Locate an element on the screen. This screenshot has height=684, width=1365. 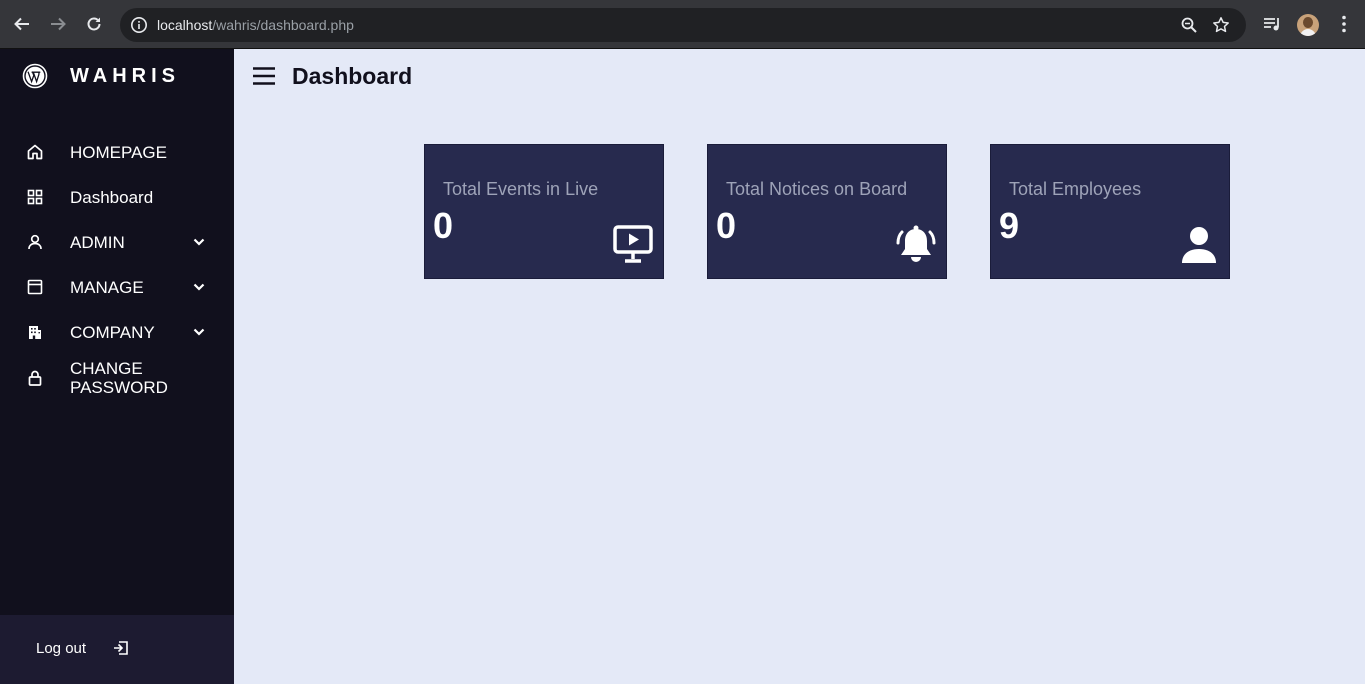
sidebar-item-company: COMPANY is located at coordinates (117, 332).